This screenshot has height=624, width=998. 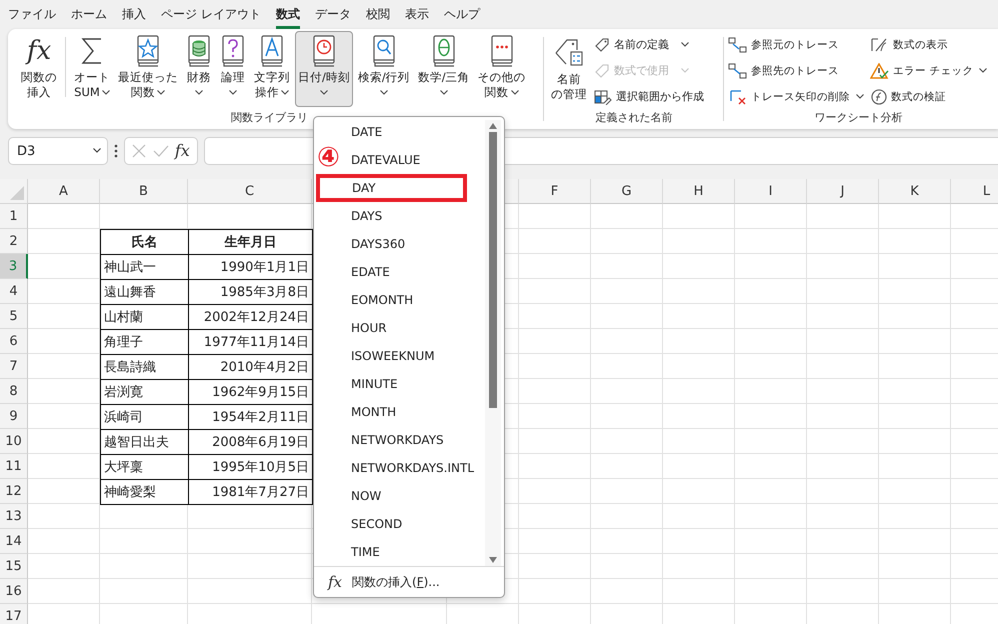 What do you see at coordinates (14, 291) in the screenshot?
I see `row-header: 4` at bounding box center [14, 291].